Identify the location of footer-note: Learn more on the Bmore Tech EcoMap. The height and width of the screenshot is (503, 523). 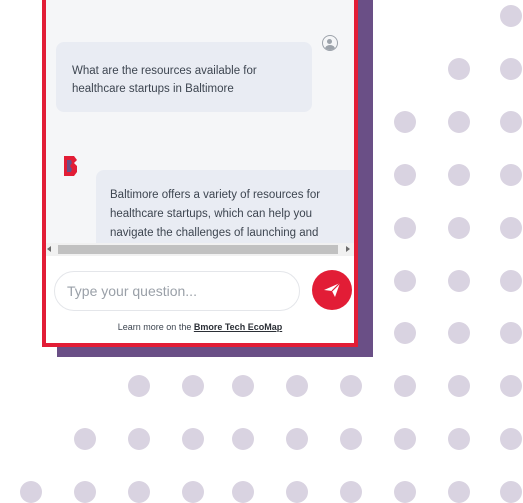
(200, 327).